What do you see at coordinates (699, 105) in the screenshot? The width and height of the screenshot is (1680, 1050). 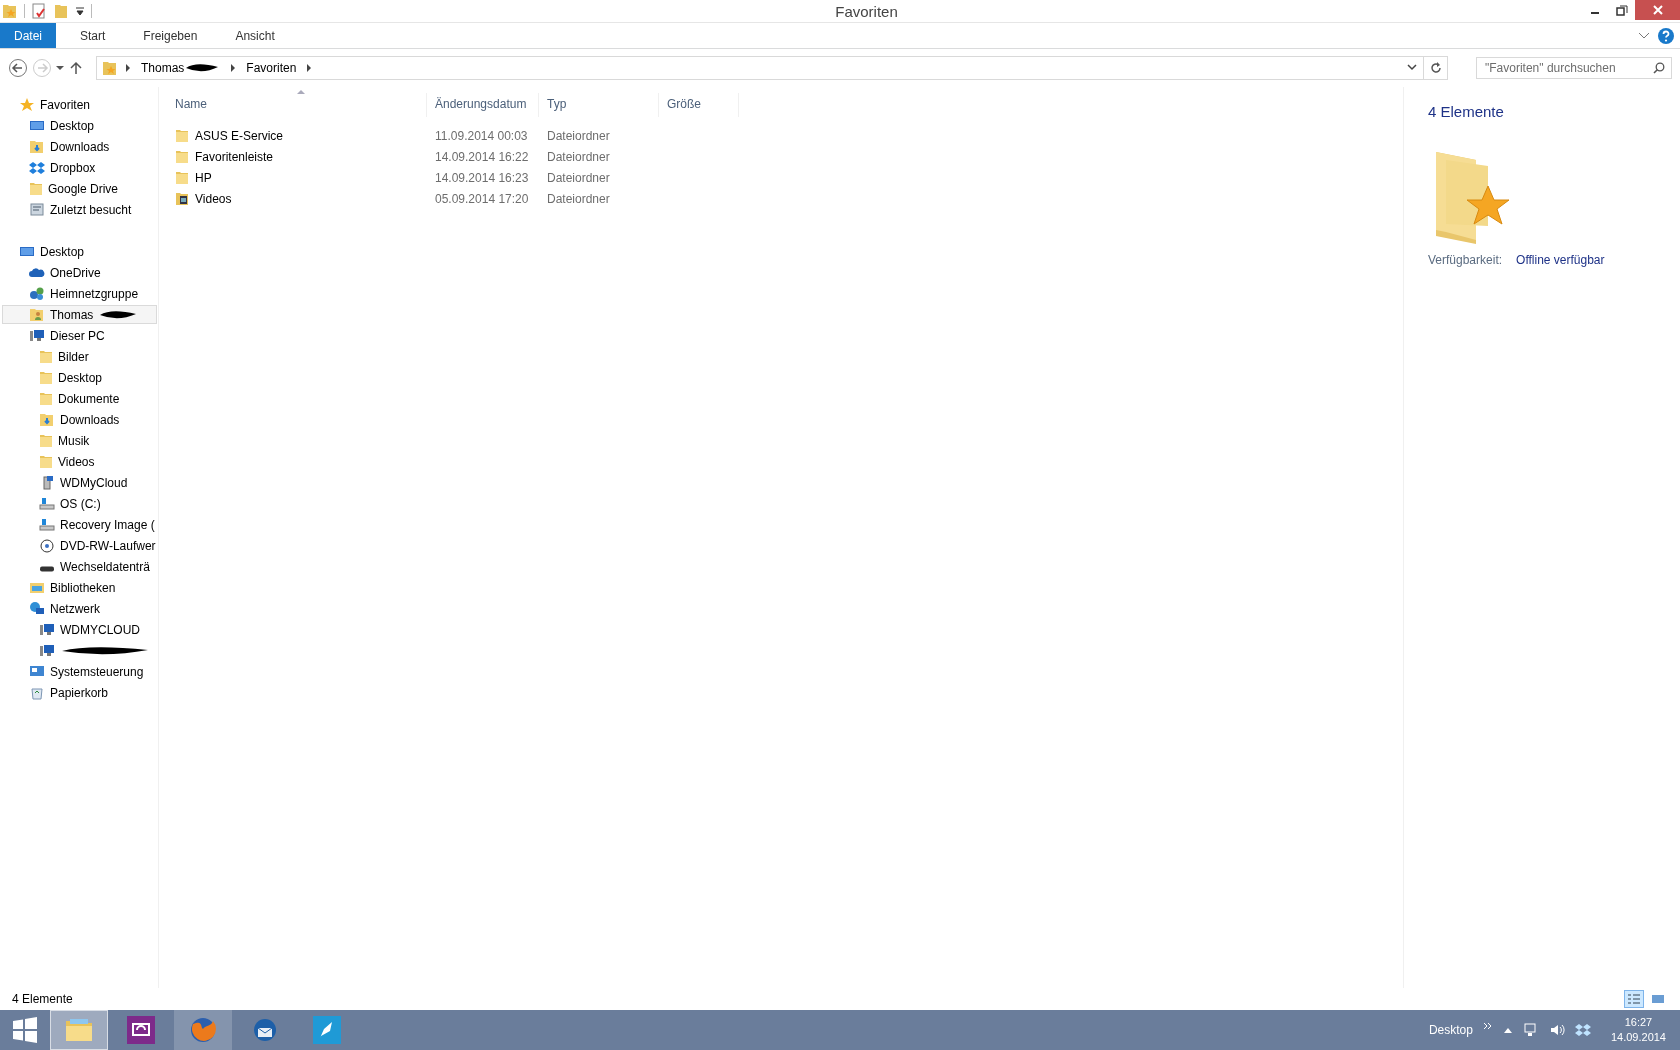 I see `column-header: Größe` at bounding box center [699, 105].